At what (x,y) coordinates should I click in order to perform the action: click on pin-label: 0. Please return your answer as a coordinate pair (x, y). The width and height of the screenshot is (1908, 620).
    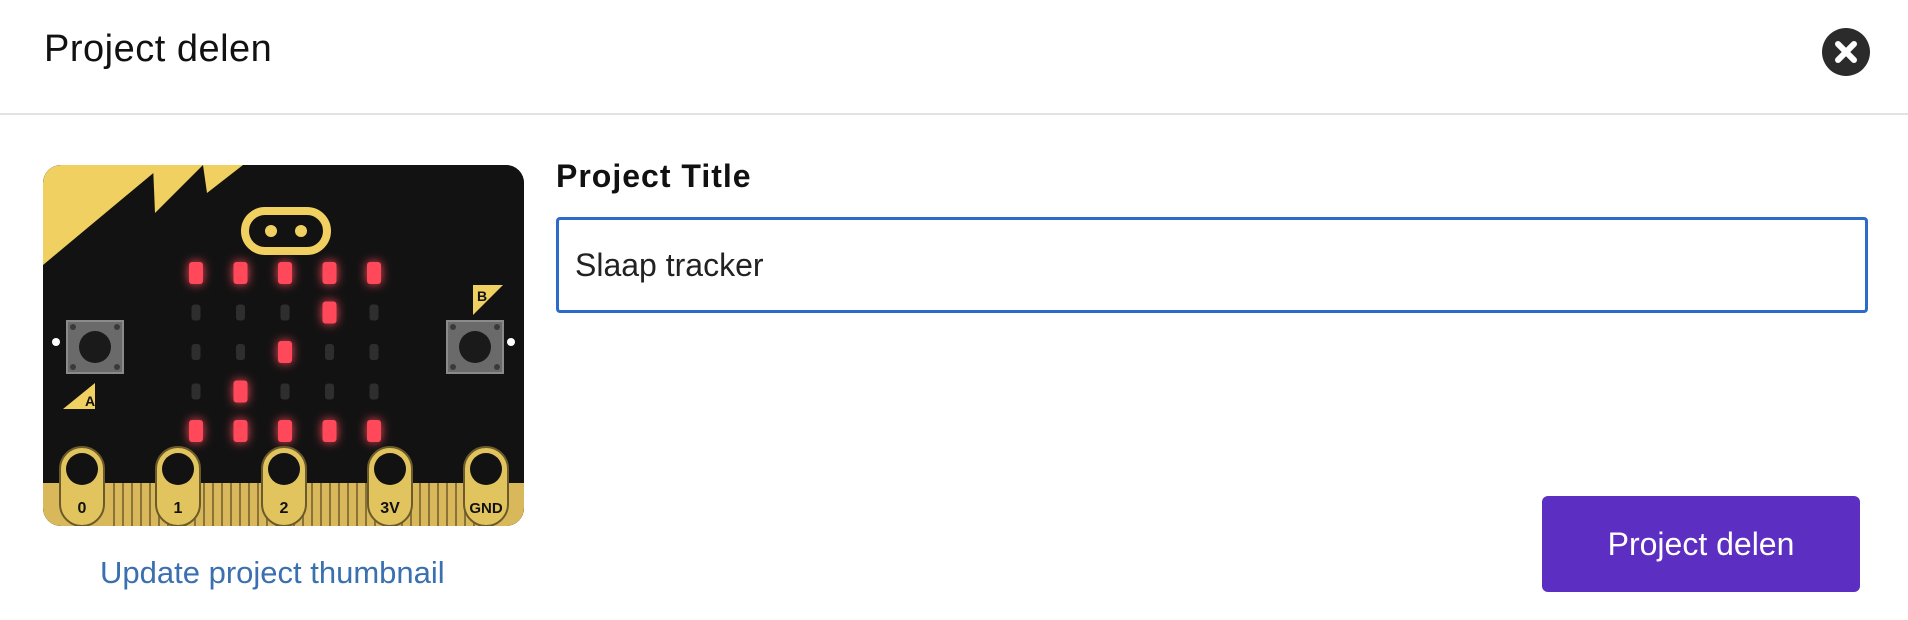
    Looking at the image, I should click on (82, 508).